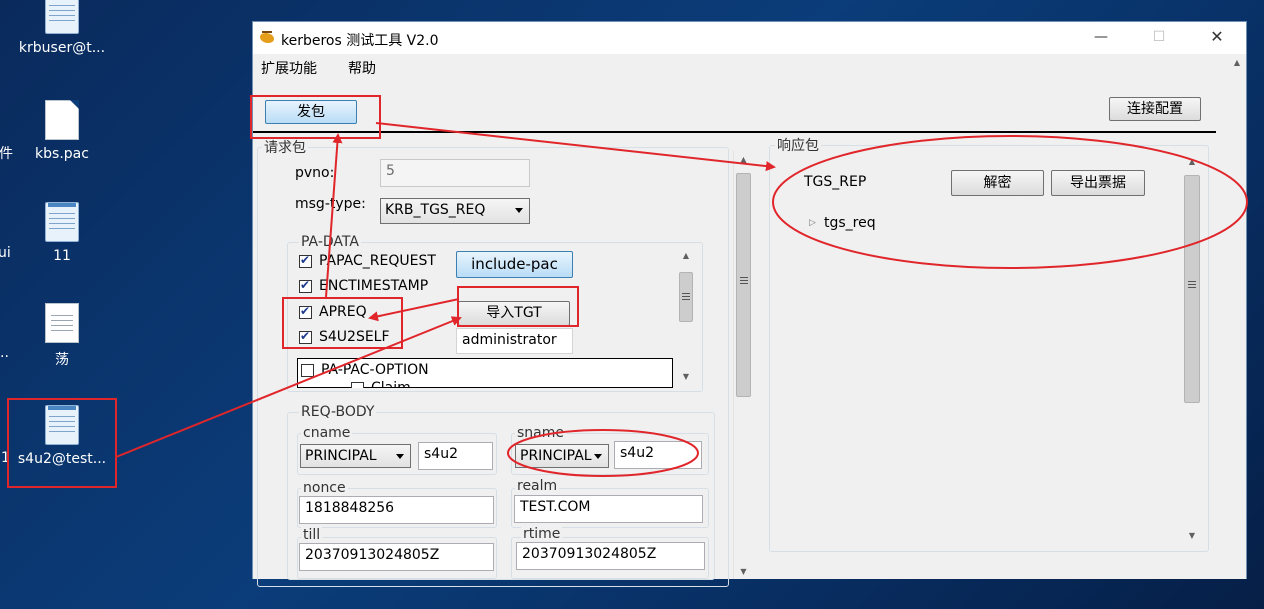 Image resolution: width=1264 pixels, height=609 pixels. What do you see at coordinates (334, 215) in the screenshot?
I see `arrow-apreq-to-send` at bounding box center [334, 215].